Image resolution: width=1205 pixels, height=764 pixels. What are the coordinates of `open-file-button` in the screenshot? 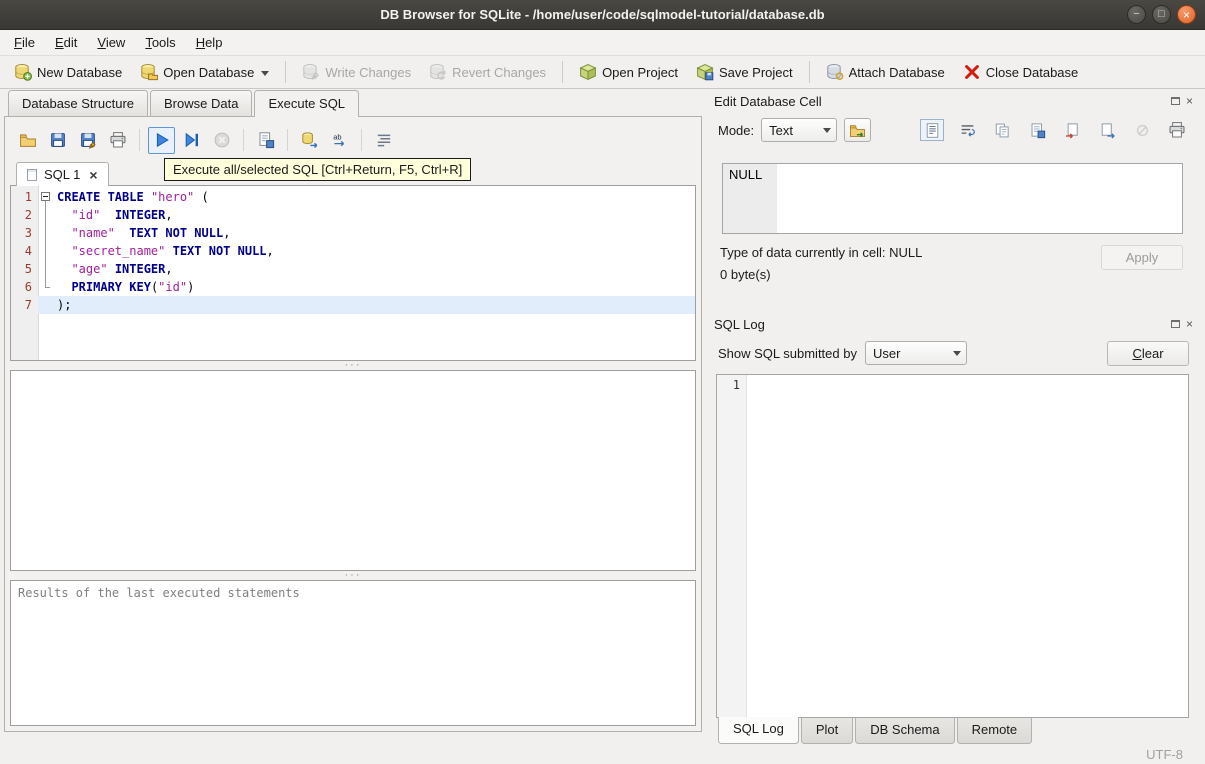 It's located at (858, 130).